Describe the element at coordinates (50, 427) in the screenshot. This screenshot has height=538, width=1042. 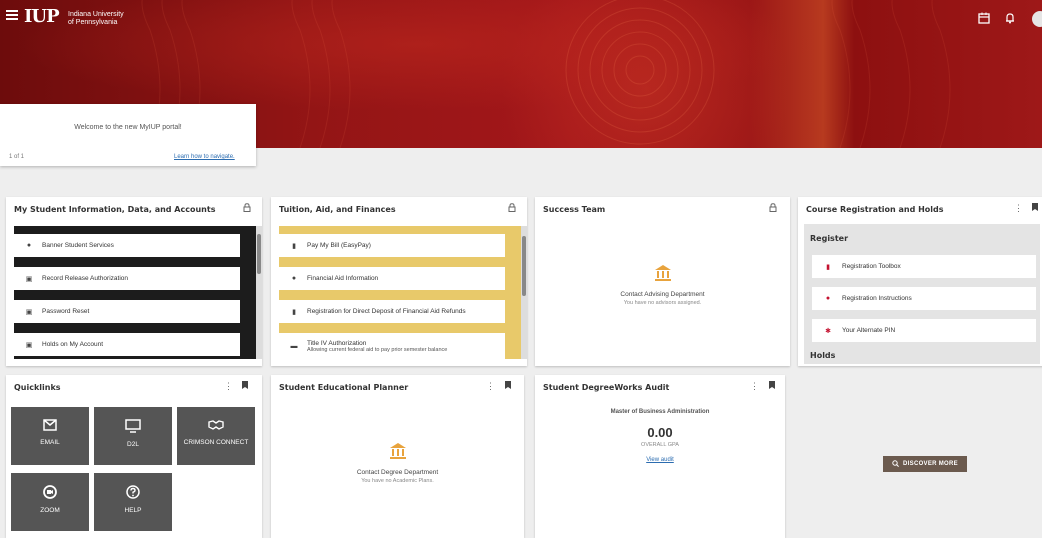
I see `email-icon` at that location.